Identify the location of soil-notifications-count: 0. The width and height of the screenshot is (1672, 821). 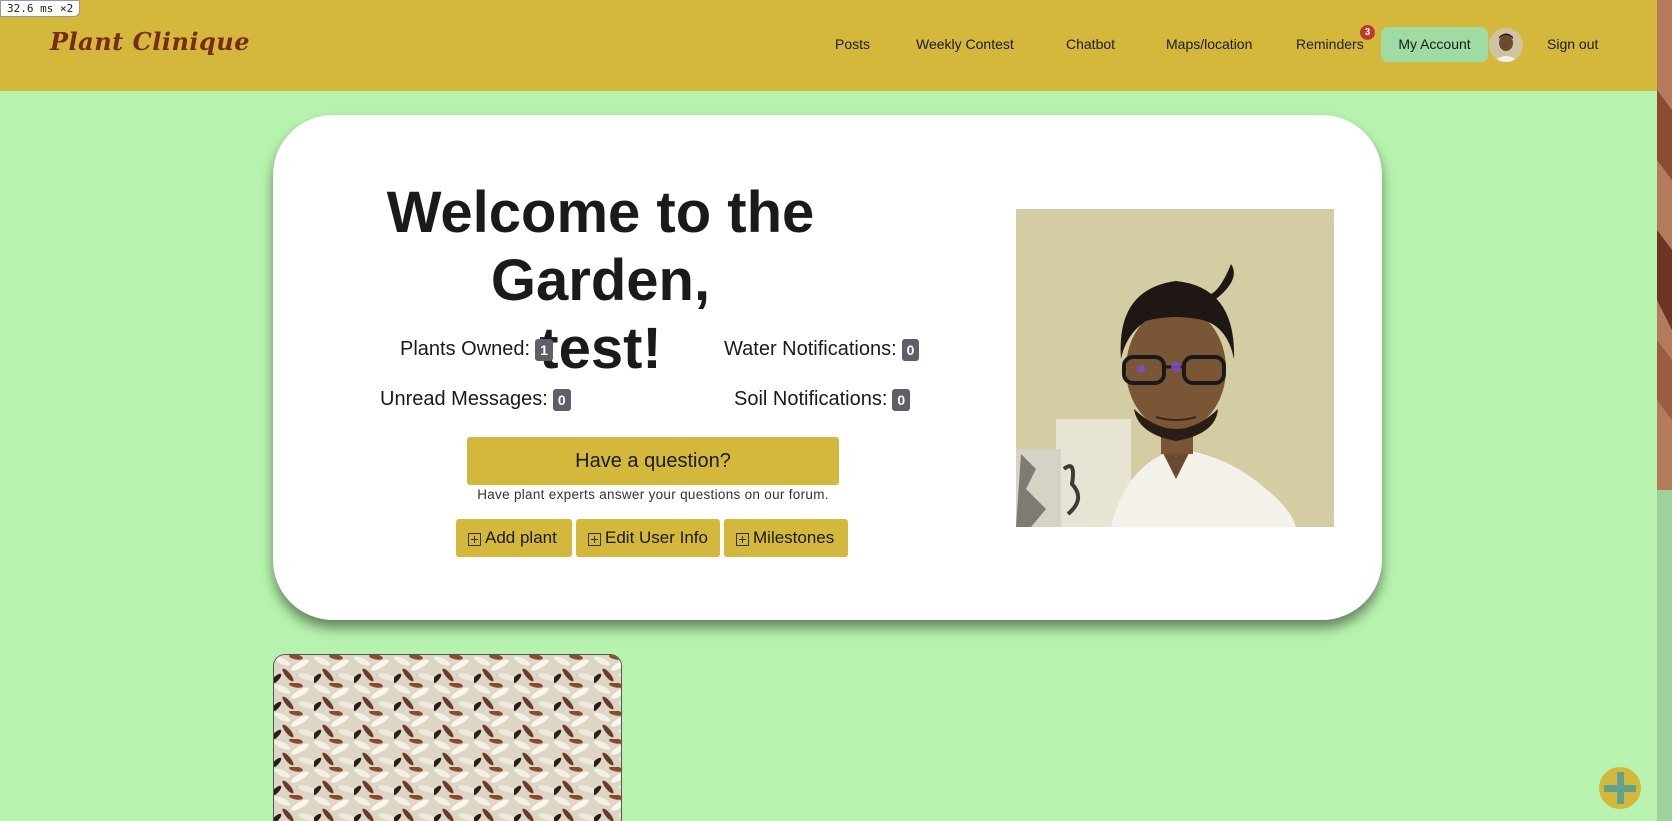
(901, 399).